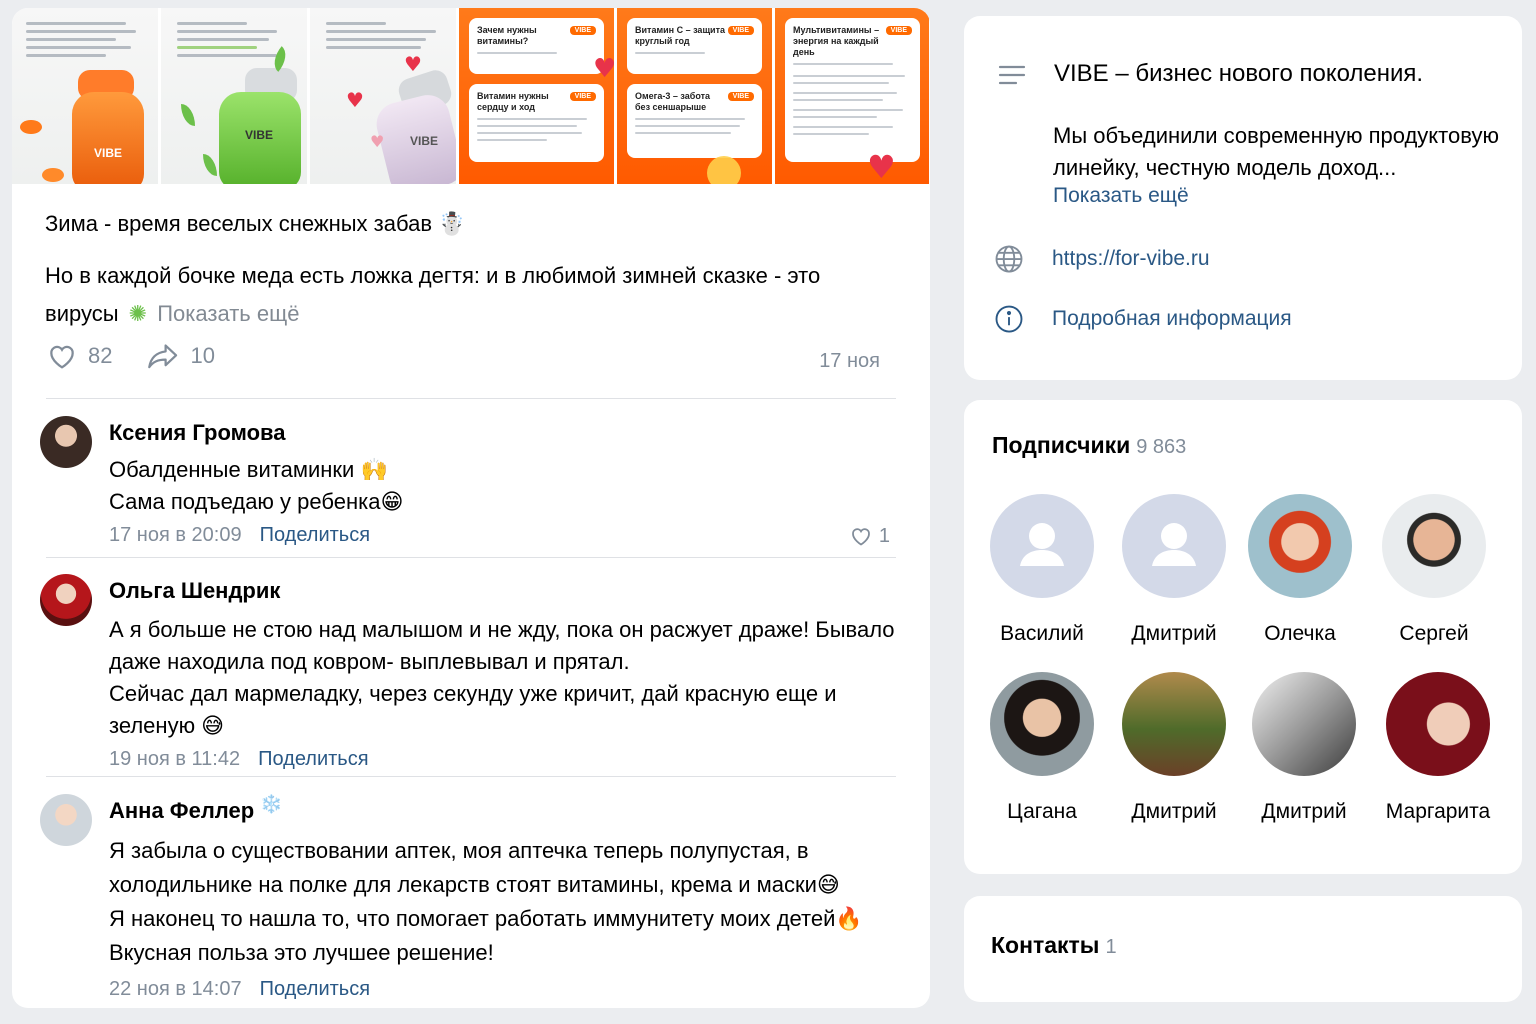 This screenshot has height=1024, width=1536. I want to click on contacts-card: Контакты 1, so click(1243, 949).